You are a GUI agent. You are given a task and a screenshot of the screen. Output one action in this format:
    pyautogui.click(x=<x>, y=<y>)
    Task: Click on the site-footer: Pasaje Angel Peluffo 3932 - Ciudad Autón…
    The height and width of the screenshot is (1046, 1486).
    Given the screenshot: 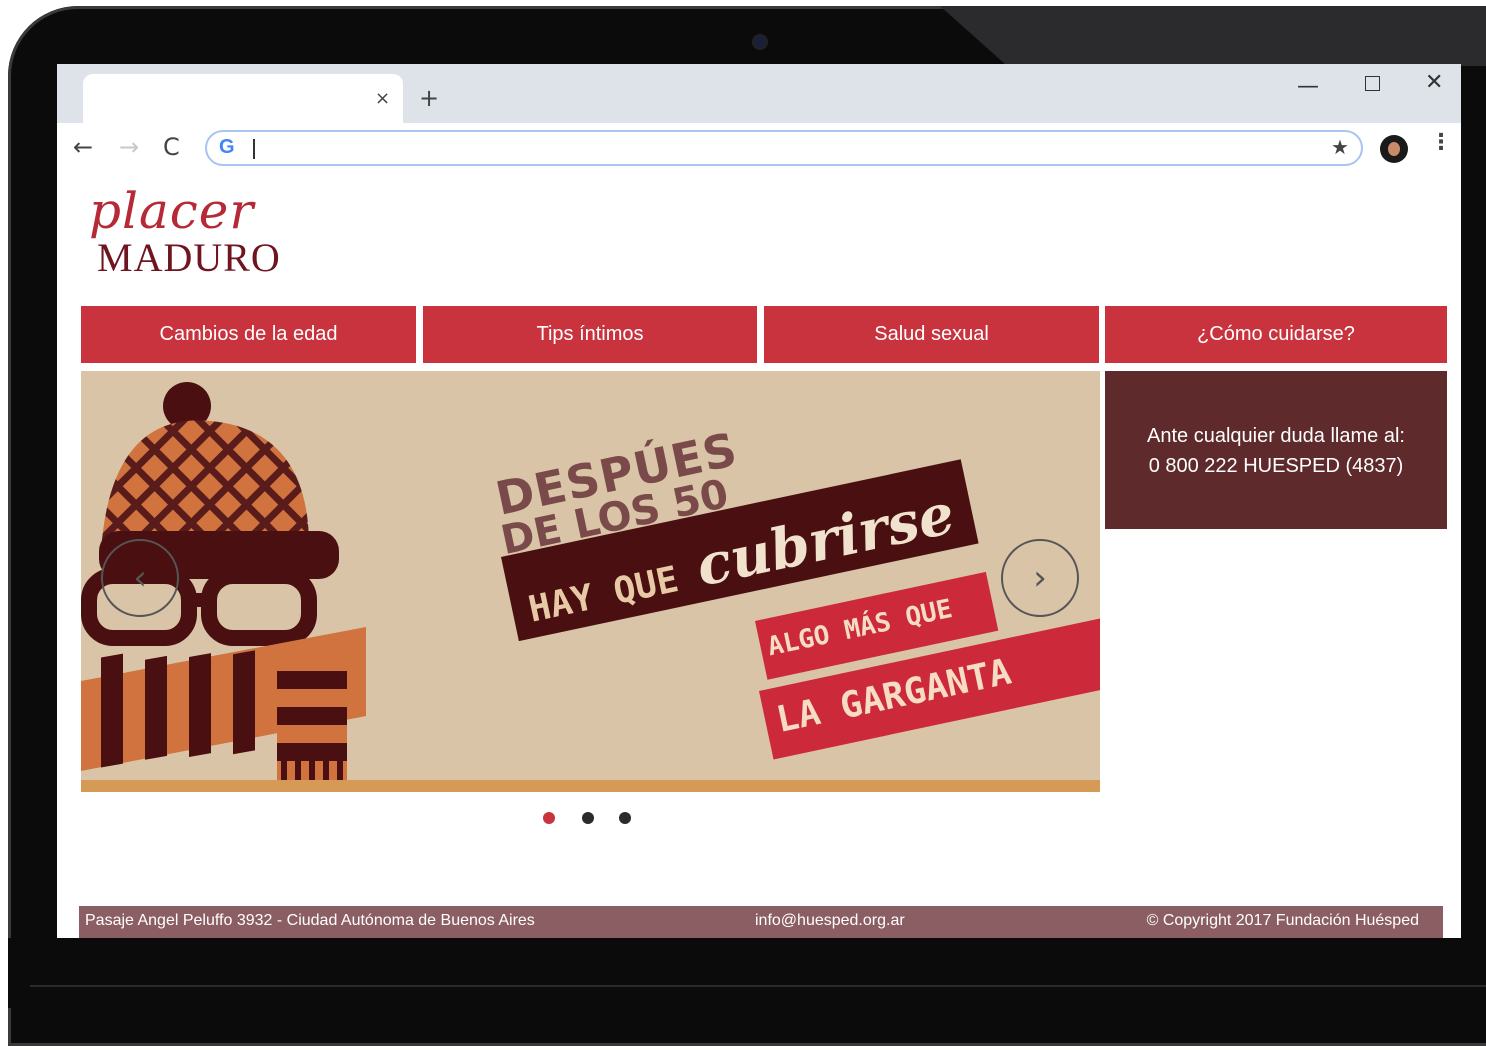 What is the action you would take?
    pyautogui.click(x=761, y=922)
    